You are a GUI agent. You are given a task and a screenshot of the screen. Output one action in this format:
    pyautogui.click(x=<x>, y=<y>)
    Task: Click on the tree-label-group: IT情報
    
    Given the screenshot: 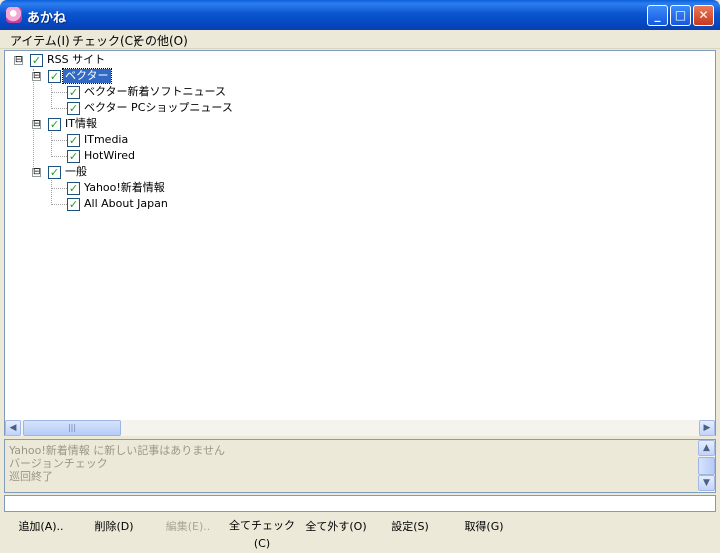 What is the action you would take?
    pyautogui.click(x=81, y=124)
    